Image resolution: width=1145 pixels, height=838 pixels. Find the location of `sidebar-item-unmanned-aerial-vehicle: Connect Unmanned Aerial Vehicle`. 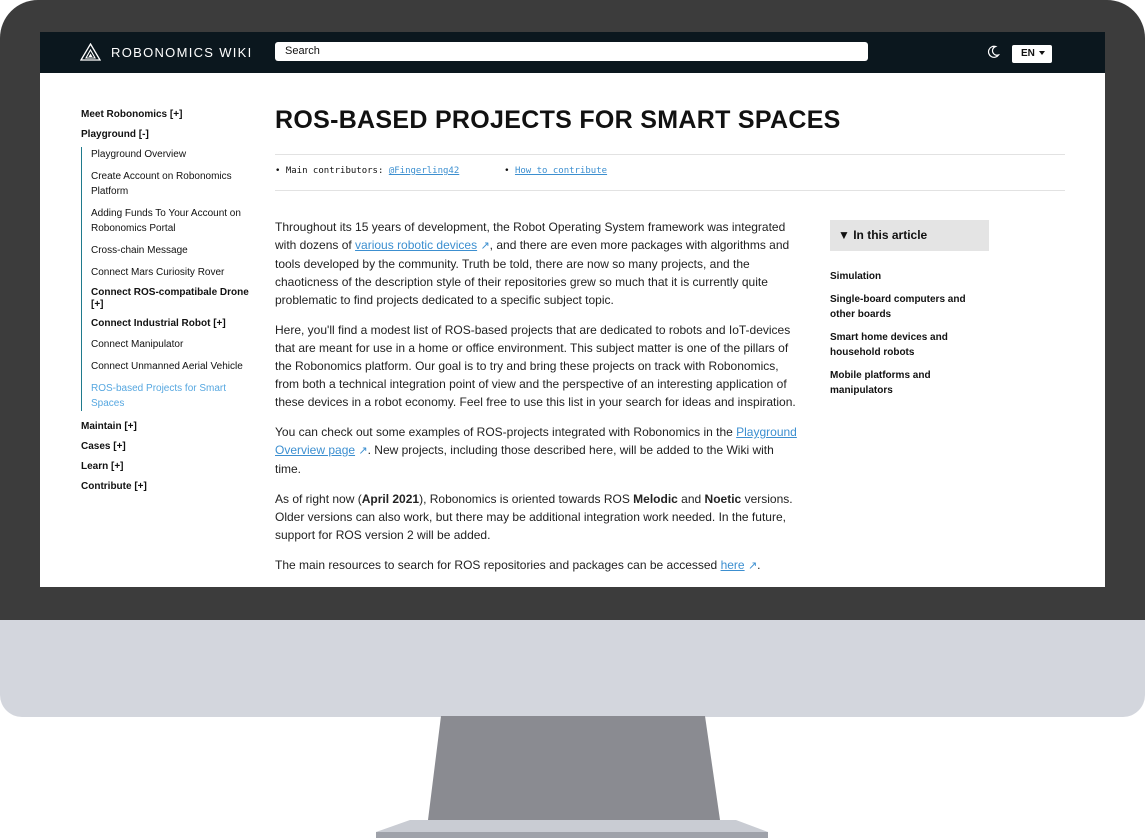

sidebar-item-unmanned-aerial-vehicle: Connect Unmanned Aerial Vehicle is located at coordinates (171, 366).